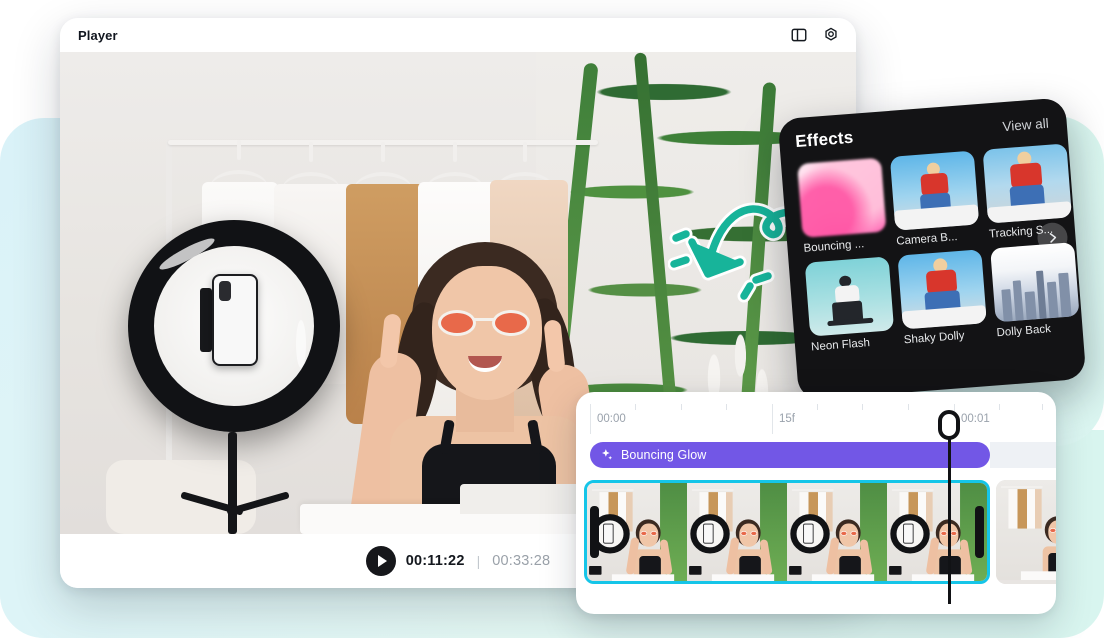  What do you see at coordinates (611, 419) in the screenshot?
I see `ruler-tick-label: 00:00` at bounding box center [611, 419].